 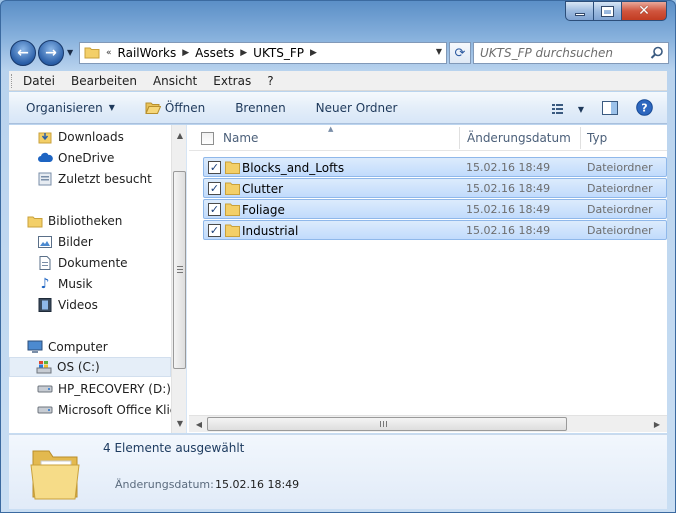 What do you see at coordinates (175, 81) in the screenshot?
I see `menu-ansicht: Ansicht` at bounding box center [175, 81].